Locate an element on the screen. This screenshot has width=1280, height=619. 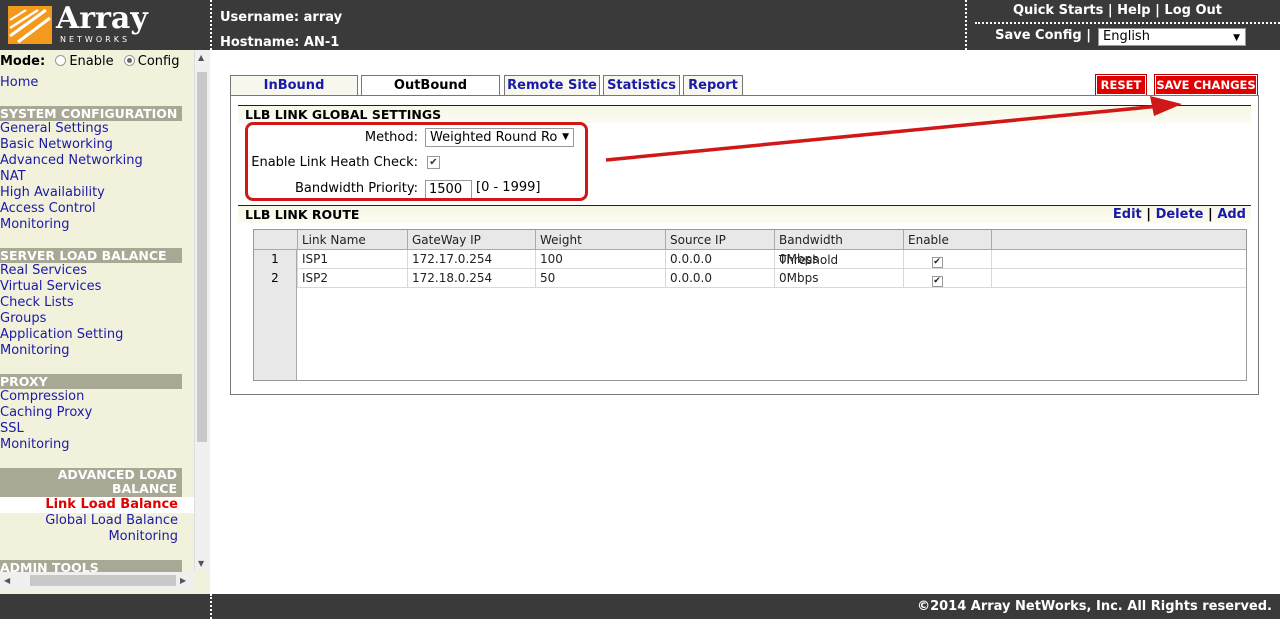
save-config-link: Save Config is located at coordinates (1038, 35).